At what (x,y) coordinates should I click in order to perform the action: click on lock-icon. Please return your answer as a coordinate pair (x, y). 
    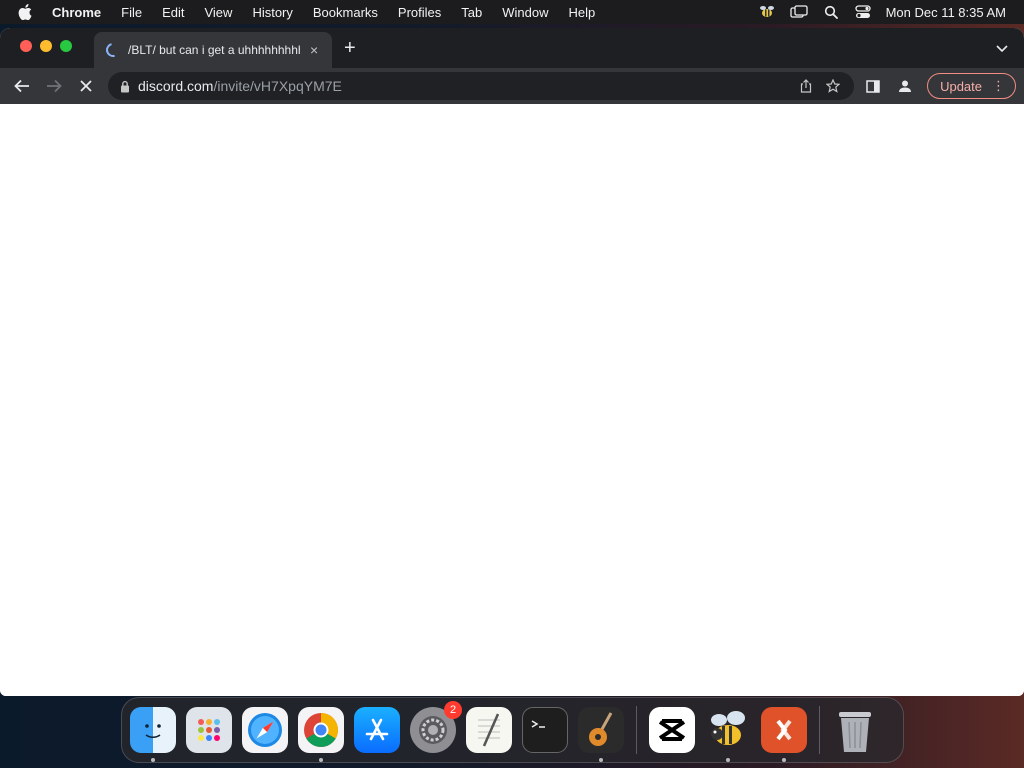
    Looking at the image, I should click on (125, 86).